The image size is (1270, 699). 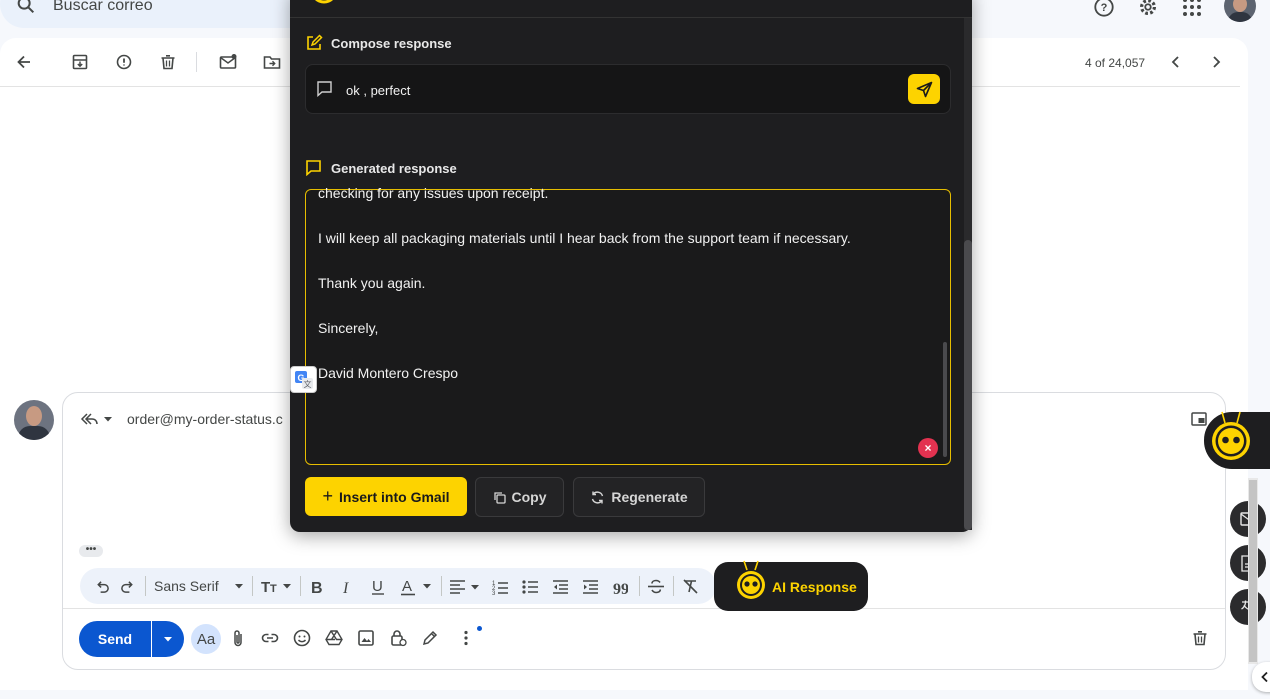 I want to click on formatting-options-button: Aa, so click(x=206, y=639).